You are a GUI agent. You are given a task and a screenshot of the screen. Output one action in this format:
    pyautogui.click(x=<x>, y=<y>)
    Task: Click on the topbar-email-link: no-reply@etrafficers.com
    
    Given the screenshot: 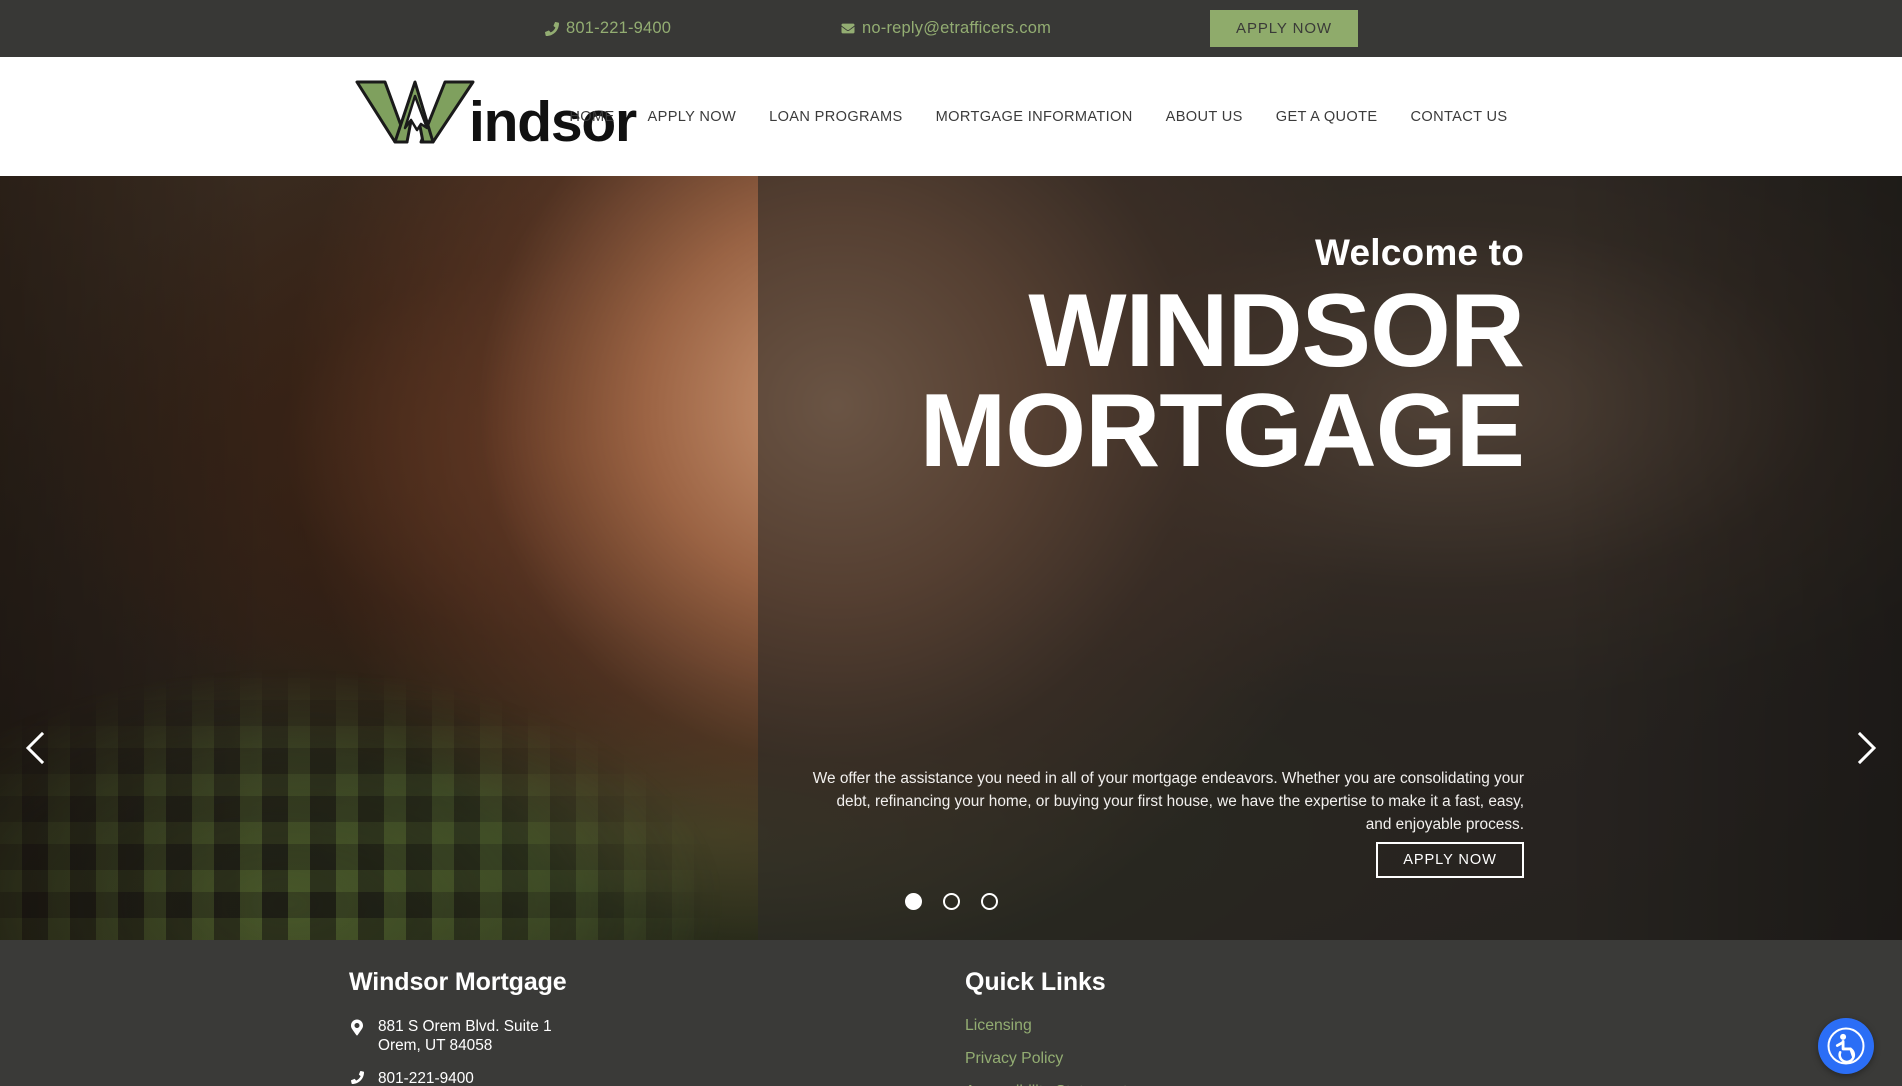 What is the action you would take?
    pyautogui.click(x=945, y=28)
    